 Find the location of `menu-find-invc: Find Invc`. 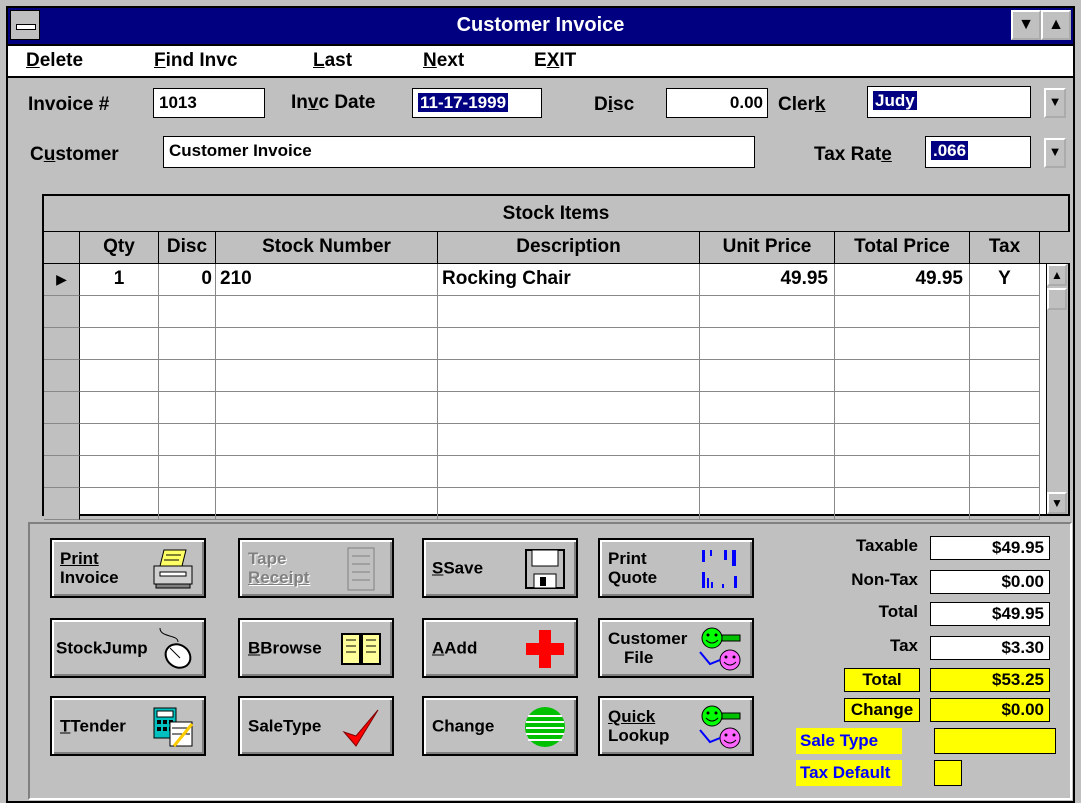

menu-find-invc: Find Invc is located at coordinates (195, 61).